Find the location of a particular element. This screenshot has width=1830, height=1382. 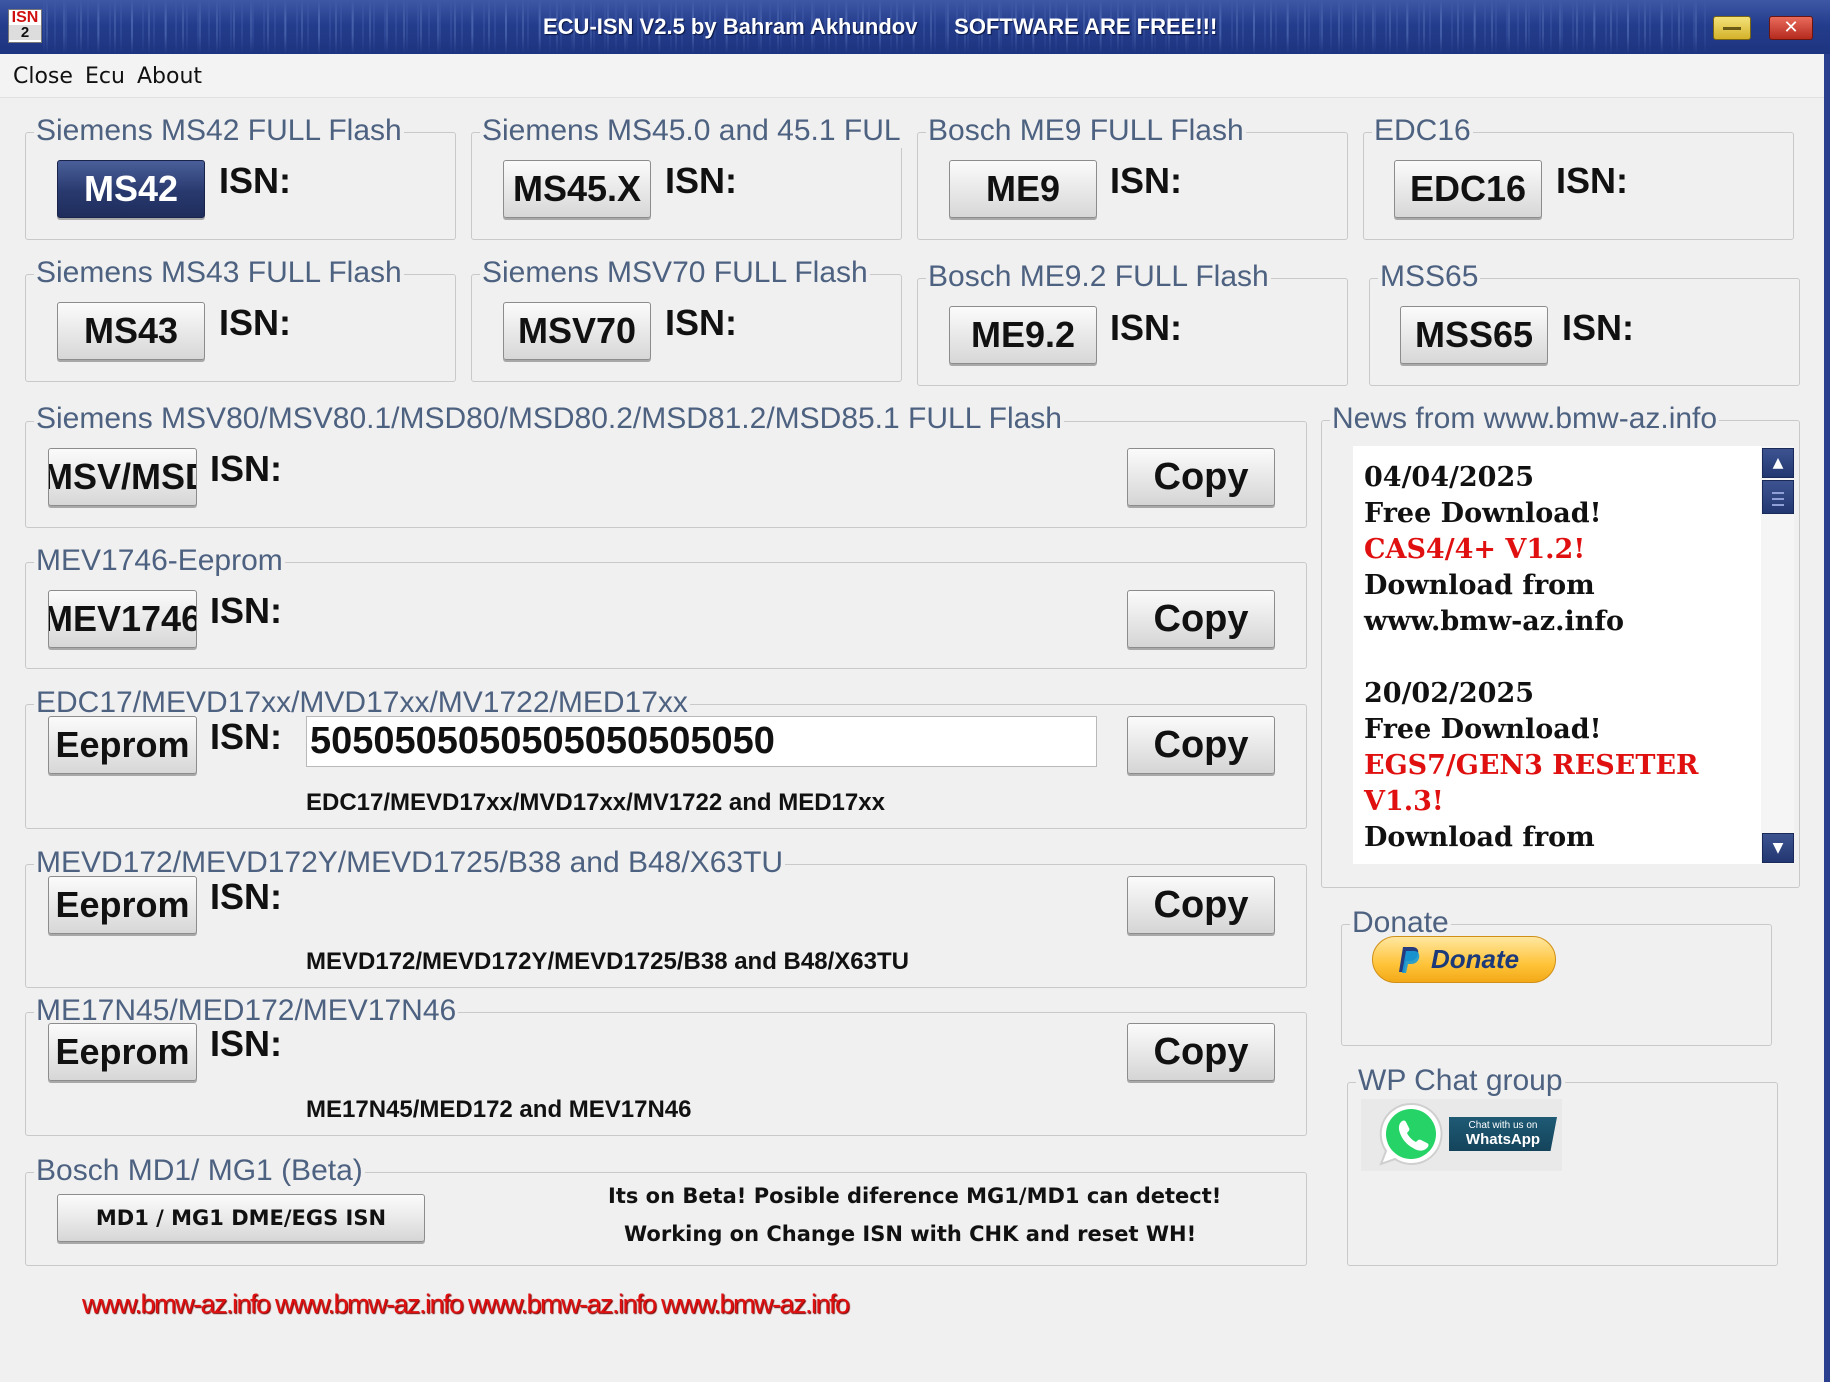

donate-title: Donate is located at coordinates (1400, 923).